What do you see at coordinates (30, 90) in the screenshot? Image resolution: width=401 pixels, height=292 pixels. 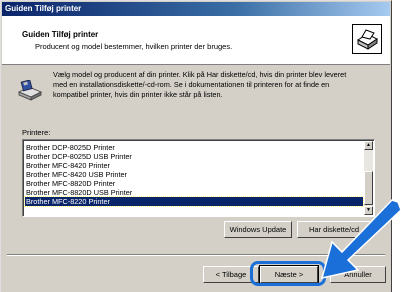 I see `printer-disk-icon` at bounding box center [30, 90].